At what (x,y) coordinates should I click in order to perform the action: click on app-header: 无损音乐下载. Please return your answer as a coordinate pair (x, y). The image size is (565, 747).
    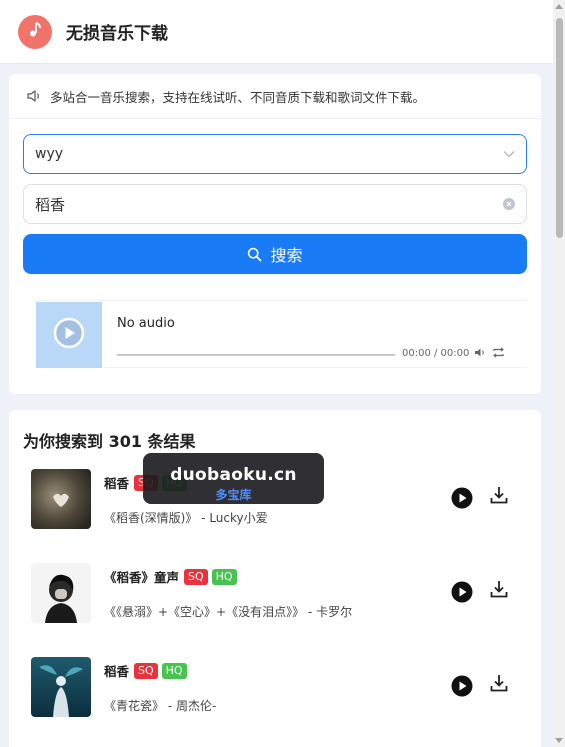
    Looking at the image, I should click on (276, 32).